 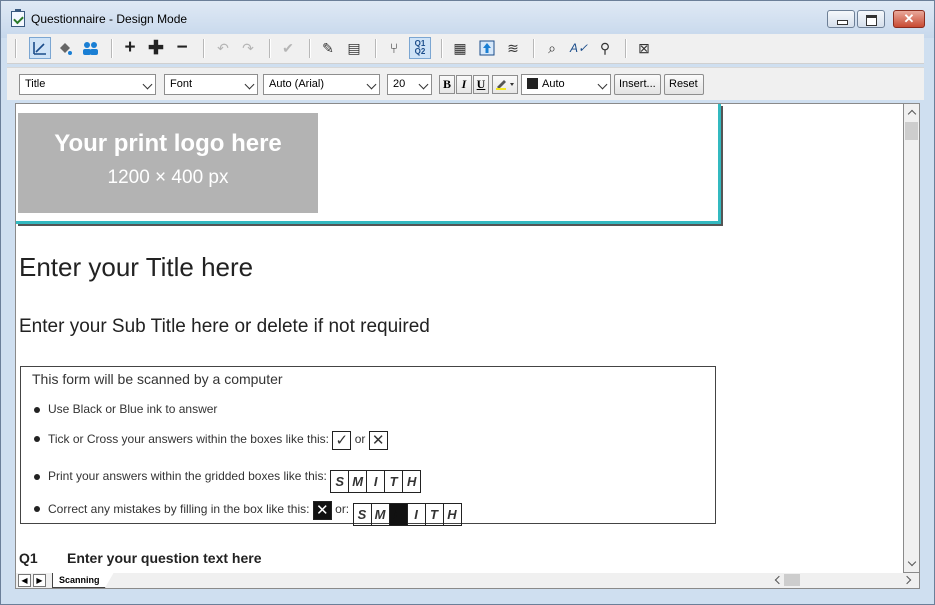 What do you see at coordinates (130, 48) in the screenshot?
I see `add-icon: +` at bounding box center [130, 48].